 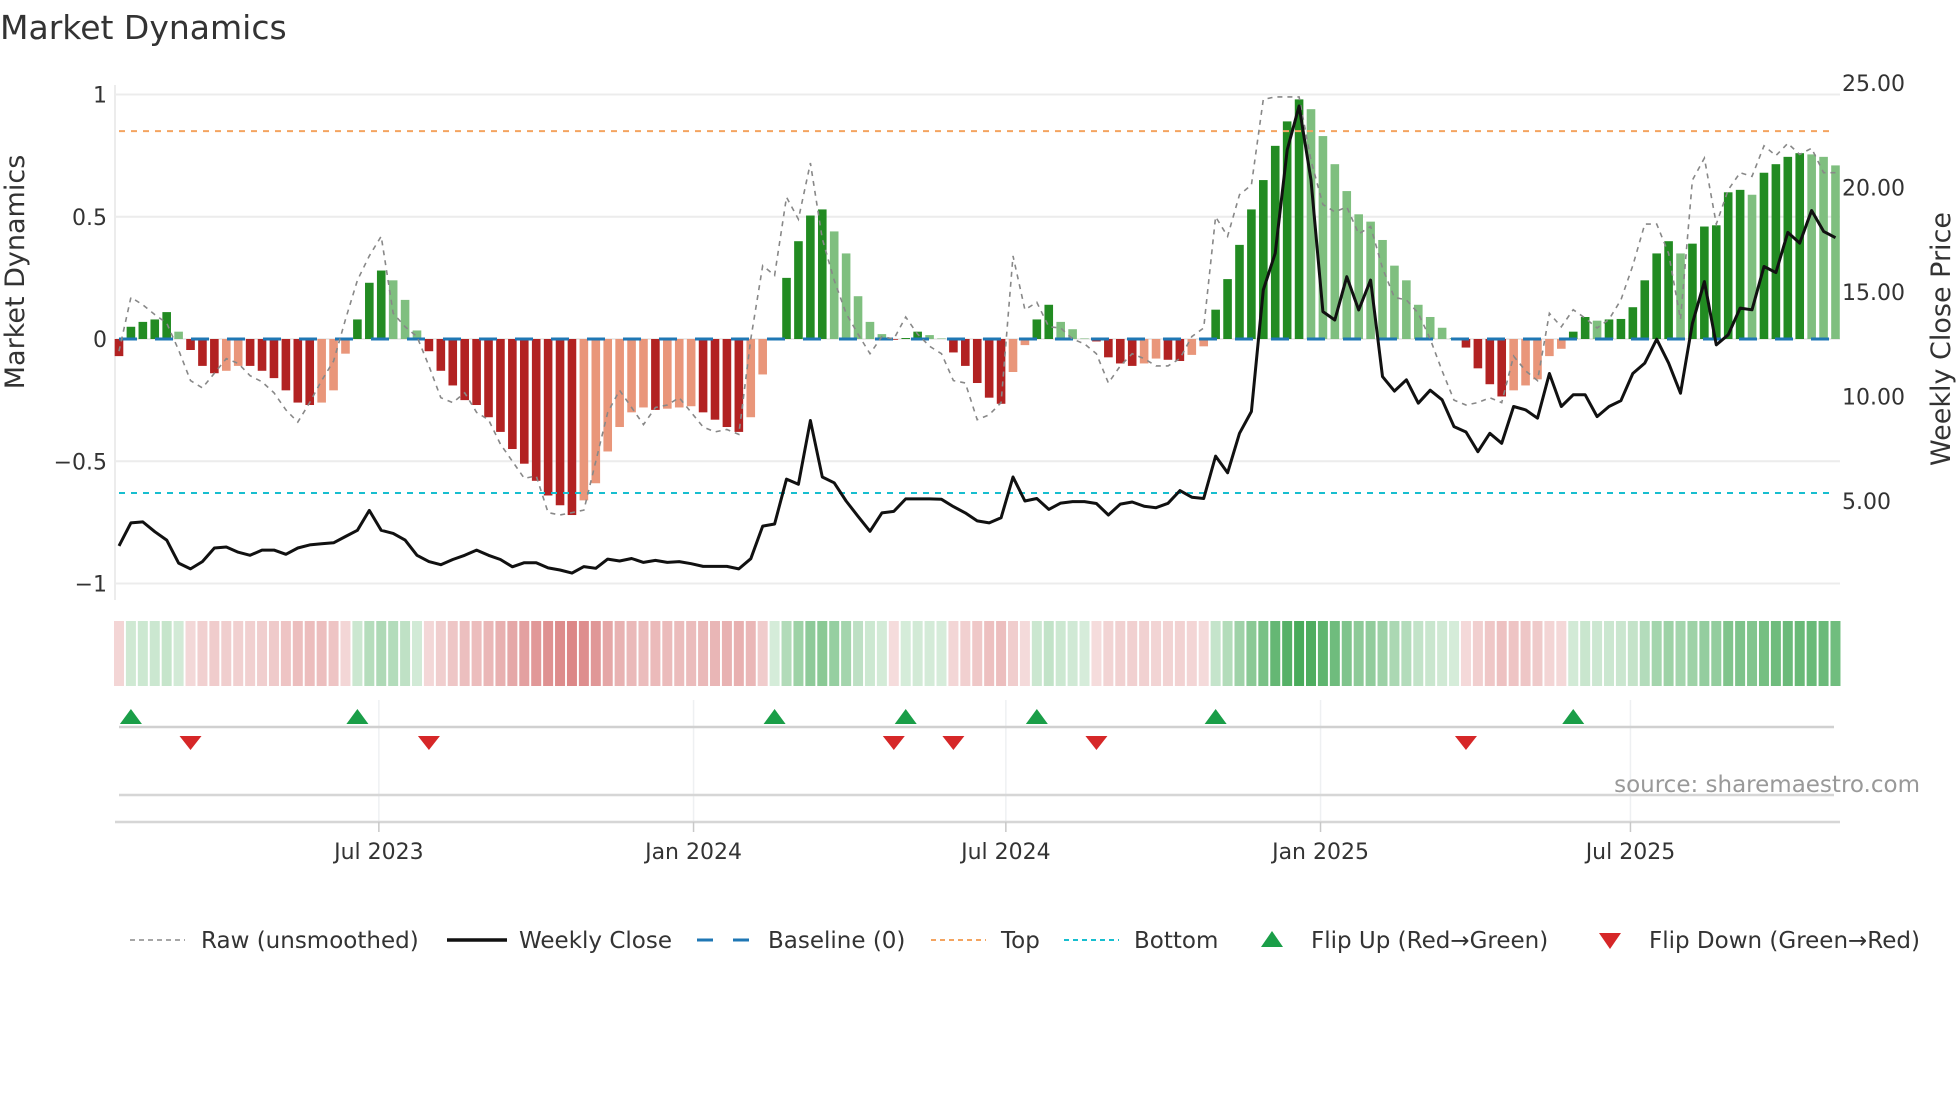 I want to click on x-tick-label: Jul 2025, so click(x=1630, y=852).